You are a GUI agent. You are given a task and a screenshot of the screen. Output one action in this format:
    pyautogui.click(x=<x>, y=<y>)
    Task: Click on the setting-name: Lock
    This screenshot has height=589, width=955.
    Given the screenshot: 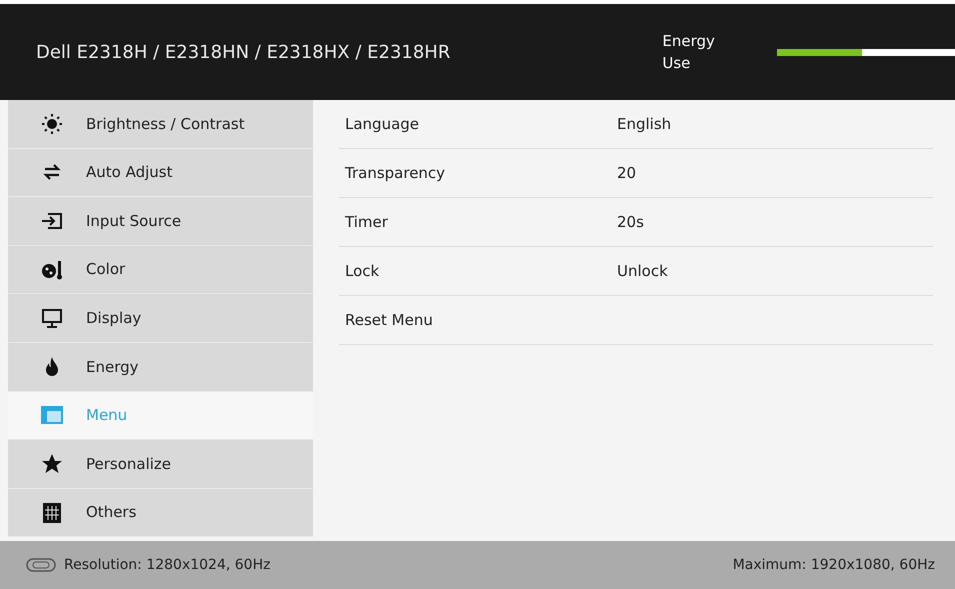 What is the action you would take?
    pyautogui.click(x=362, y=271)
    